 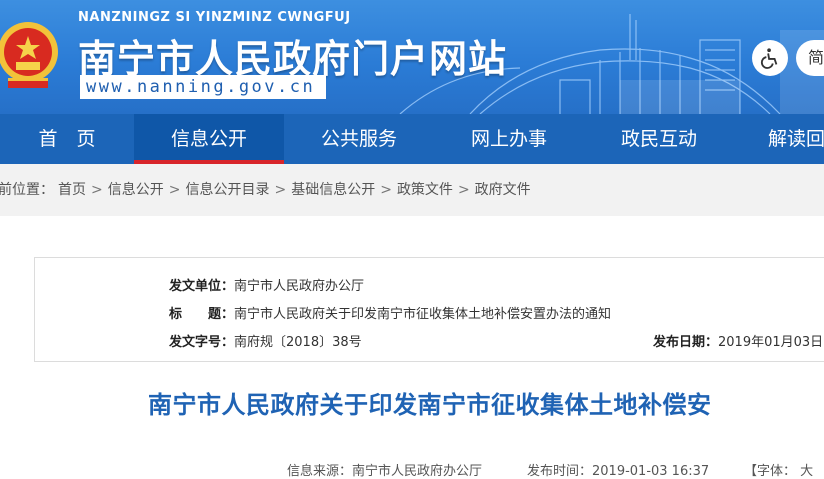 I want to click on date-label: 发布日期：, so click(x=686, y=342).